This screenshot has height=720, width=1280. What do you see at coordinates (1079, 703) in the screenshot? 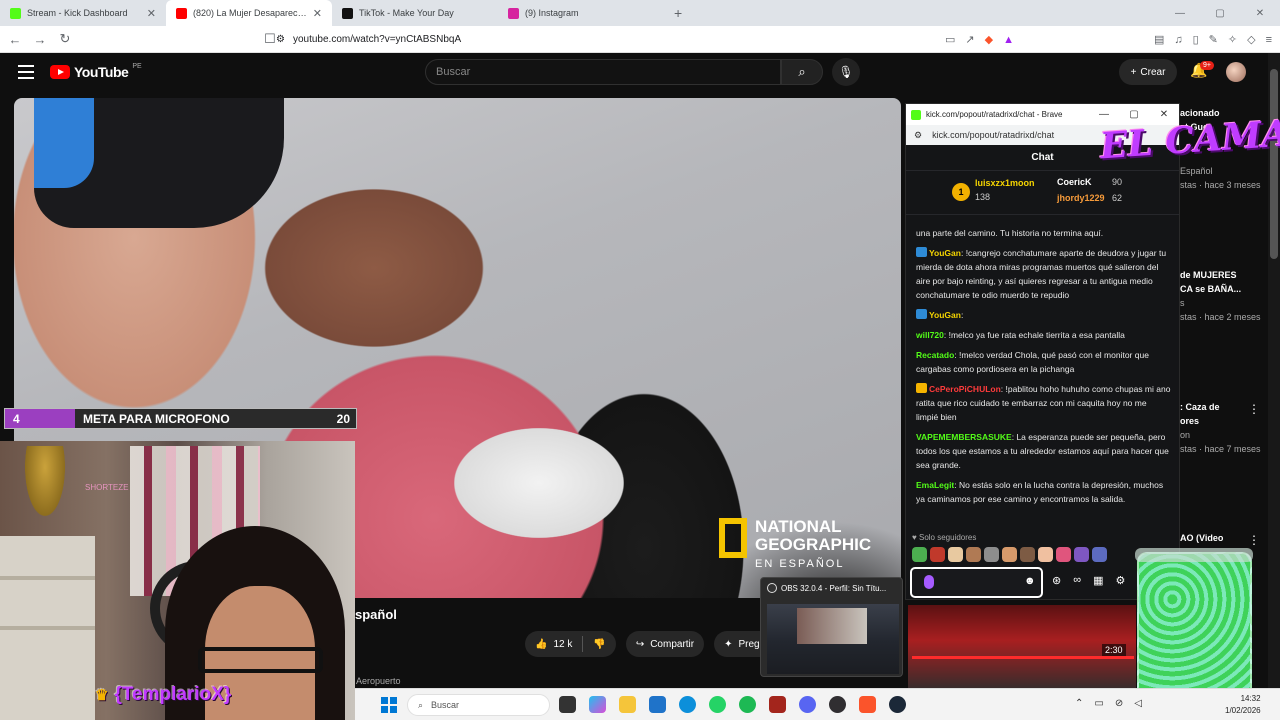
I see `chevron-up-icon: ⌃` at bounding box center [1079, 703].